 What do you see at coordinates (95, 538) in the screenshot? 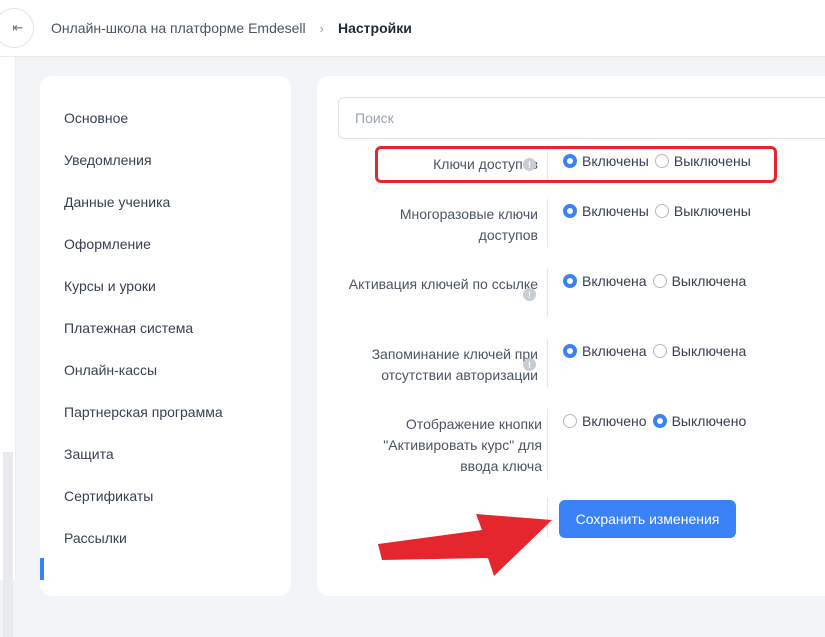
I see `sidebar-item-mailings: Рассылки` at bounding box center [95, 538].